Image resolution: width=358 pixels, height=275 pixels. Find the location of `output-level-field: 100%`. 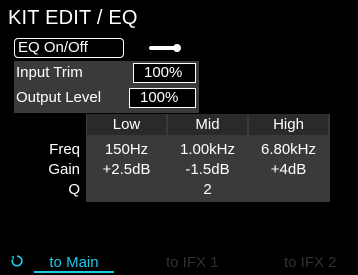

output-level-field: 100% is located at coordinates (162, 98).